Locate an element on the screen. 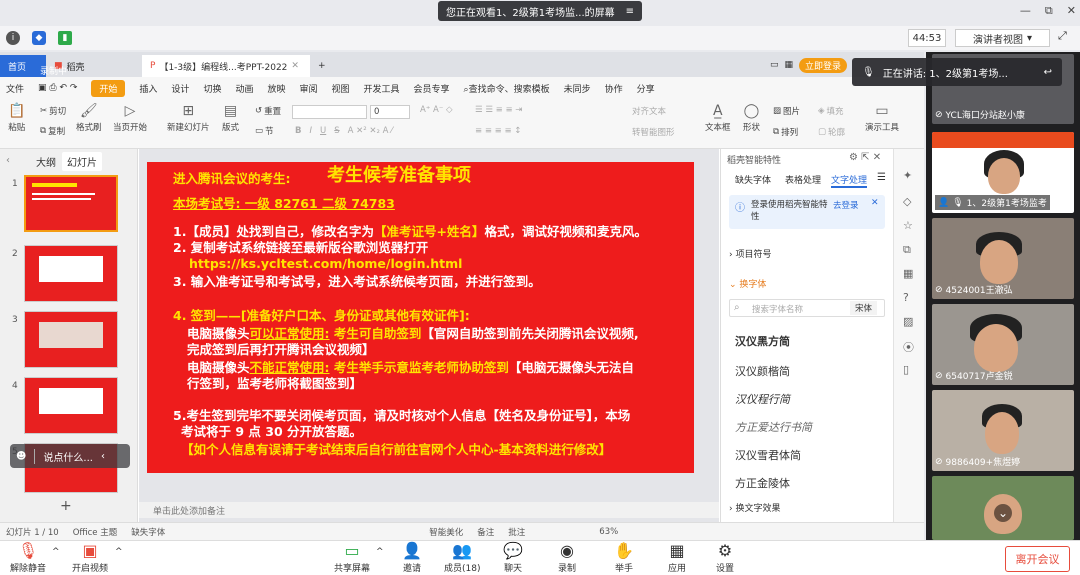 The width and height of the screenshot is (1080, 575). notes-toggle: 备注 is located at coordinates (485, 532).